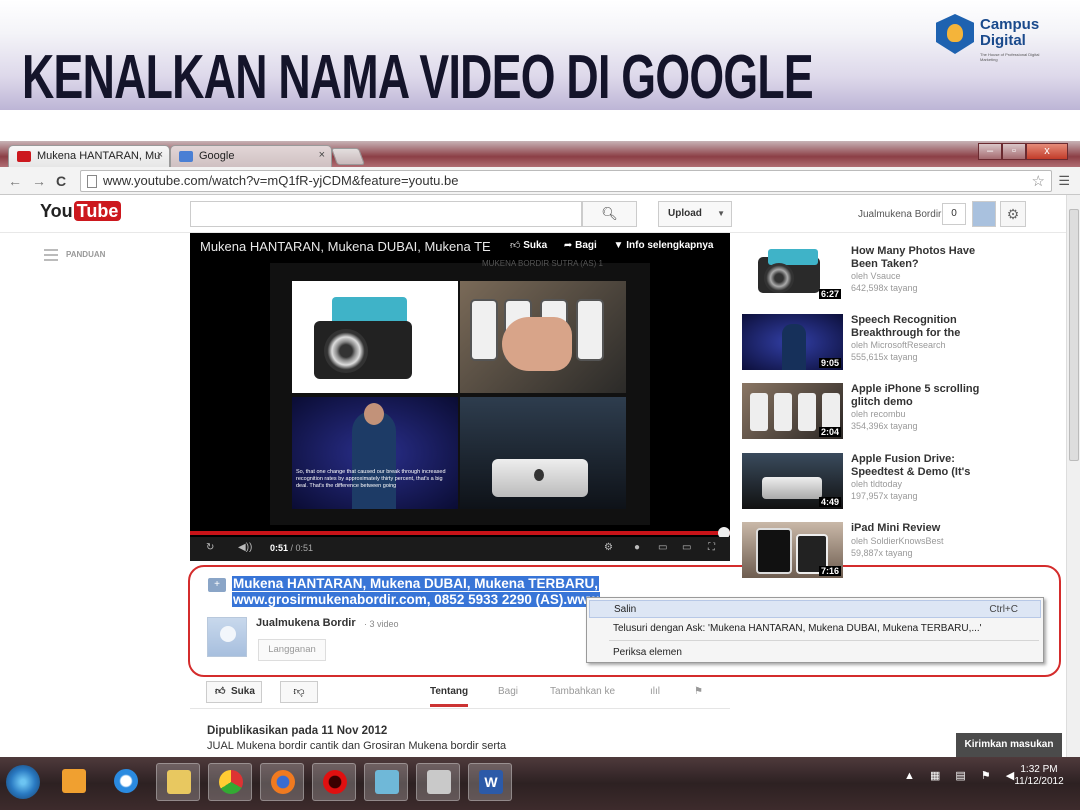 The width and height of the screenshot is (1080, 810). Describe the element at coordinates (15, 181) in the screenshot. I see `back-arrow-icon: ←` at that location.